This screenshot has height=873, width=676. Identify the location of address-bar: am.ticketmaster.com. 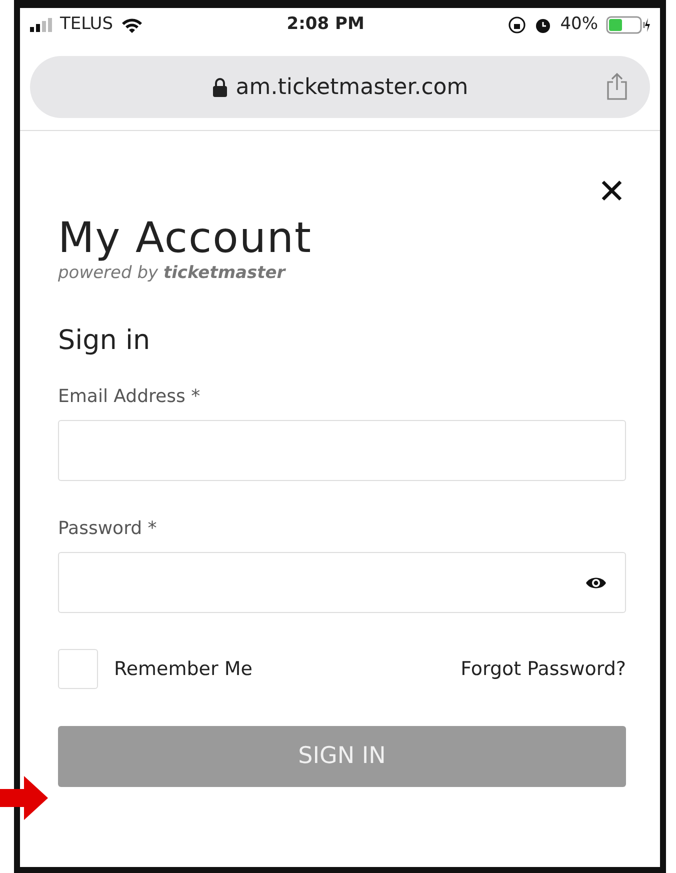
(340, 87).